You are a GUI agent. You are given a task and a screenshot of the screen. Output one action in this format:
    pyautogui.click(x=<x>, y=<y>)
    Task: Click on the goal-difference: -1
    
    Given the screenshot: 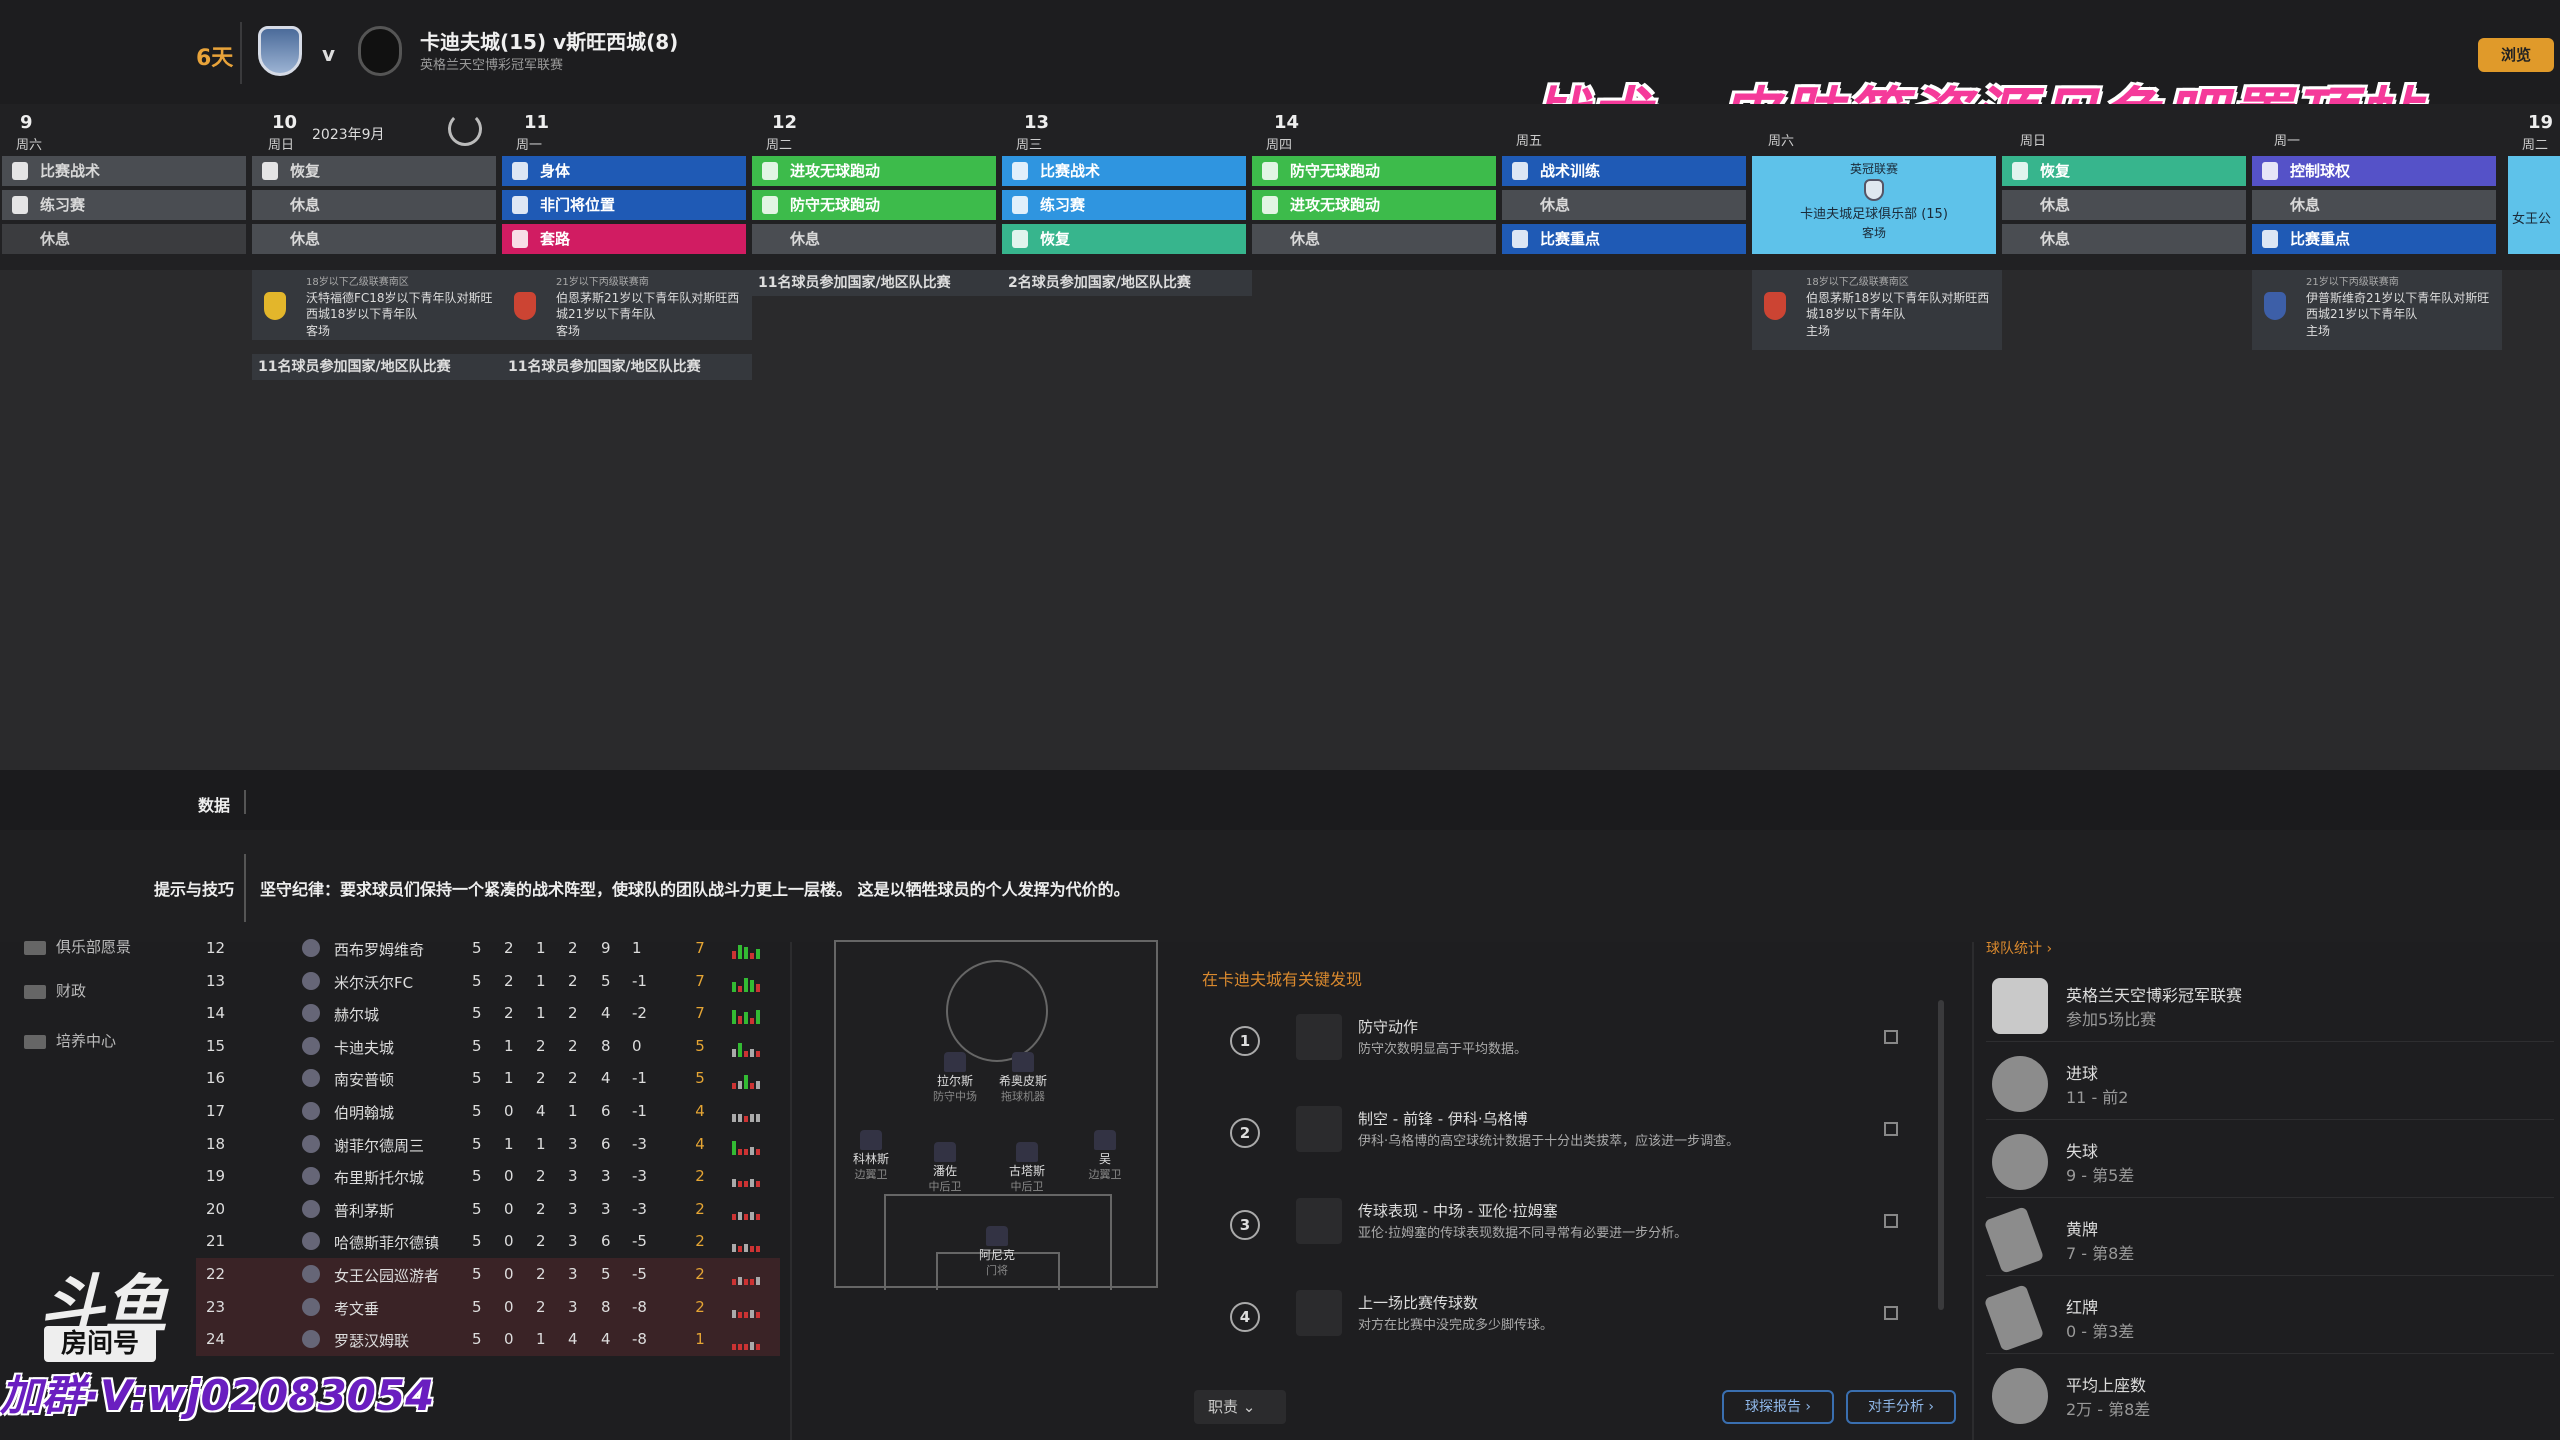 What is the action you would take?
    pyautogui.click(x=639, y=1110)
    